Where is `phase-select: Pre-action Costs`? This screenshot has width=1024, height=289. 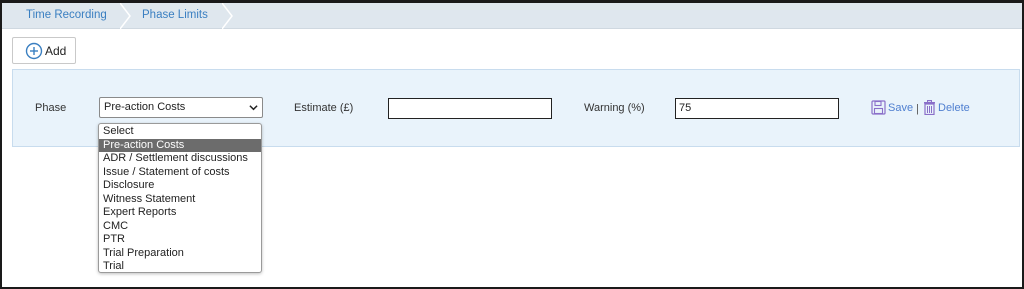
phase-select: Pre-action Costs is located at coordinates (181, 107).